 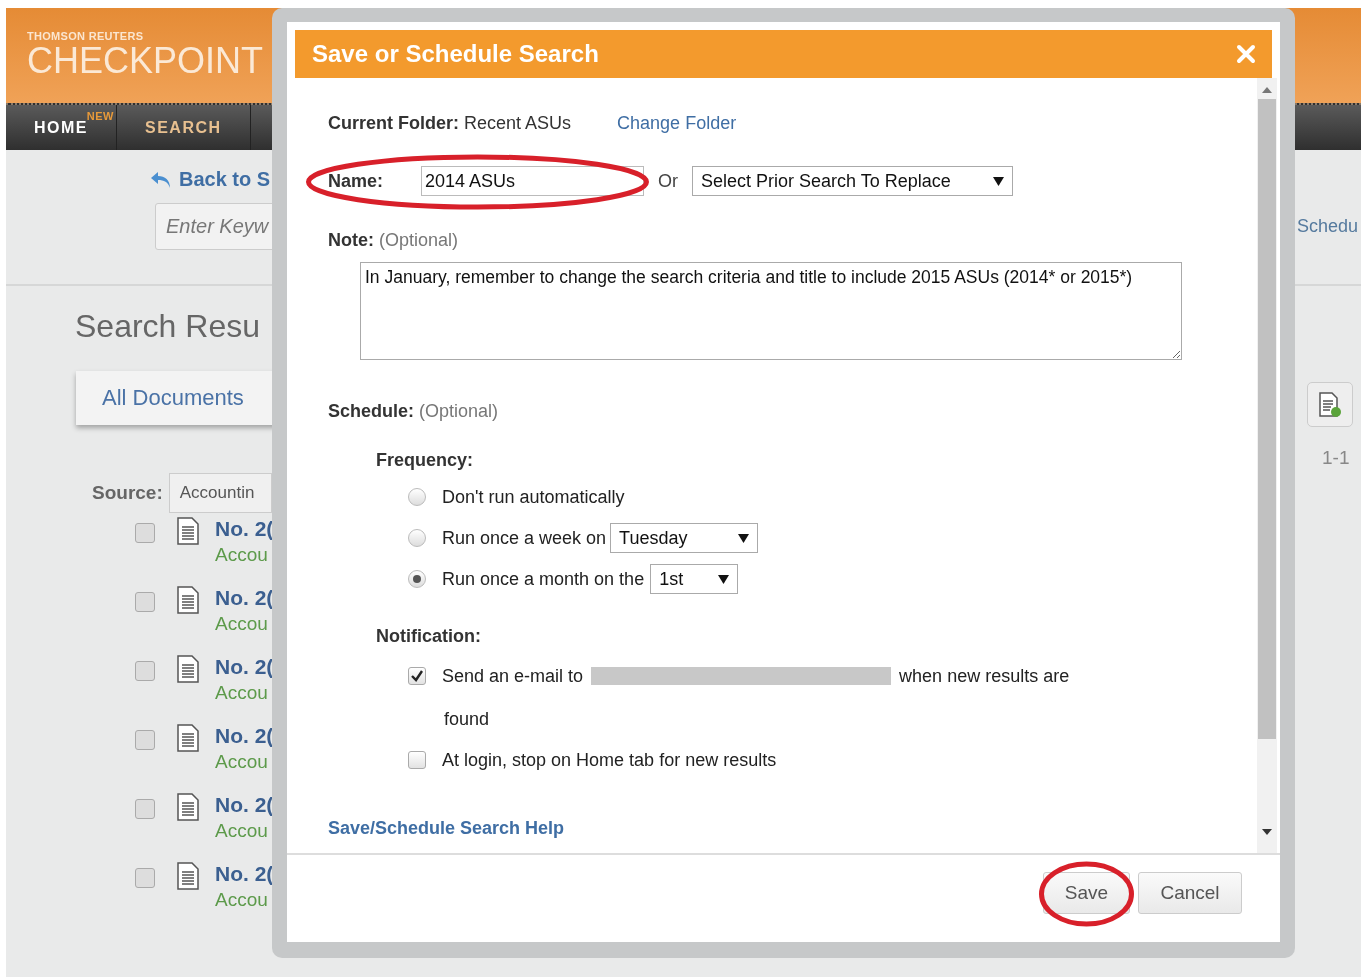 I want to click on scroll-down-icon, so click(x=1267, y=832).